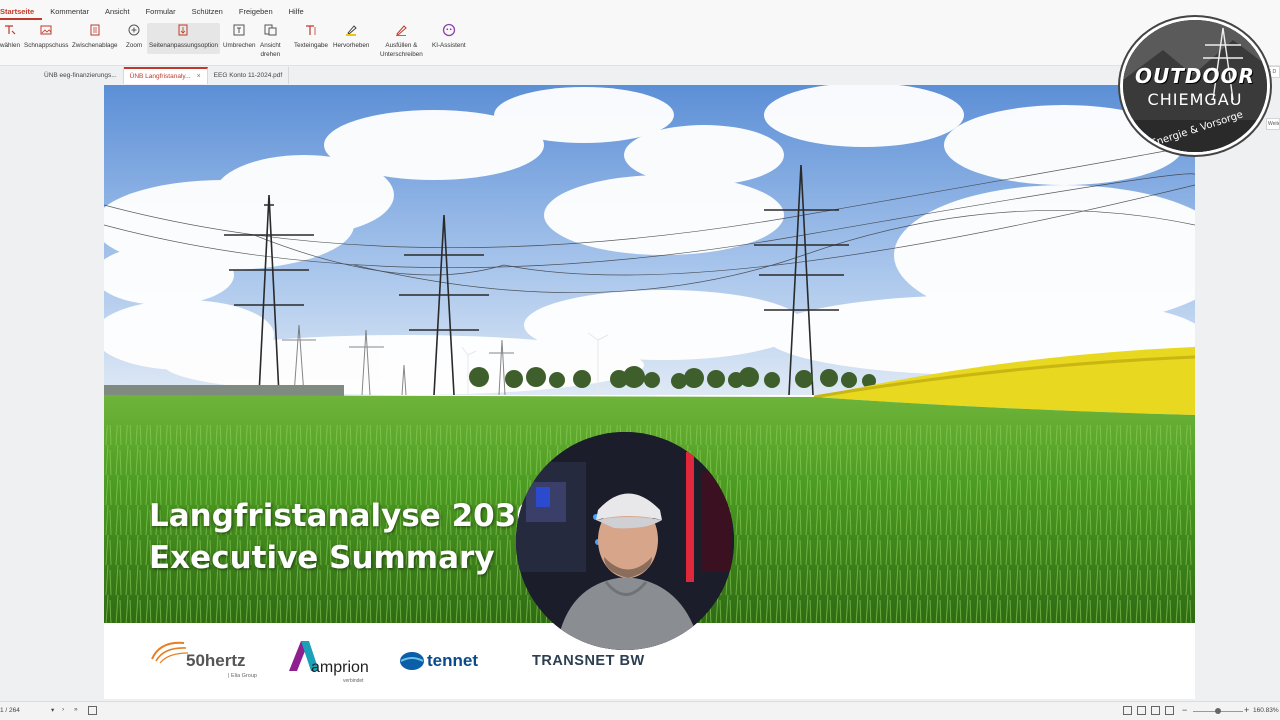  What do you see at coordinates (1238, 384) in the screenshot?
I see `right-side-panel: F D Weite` at bounding box center [1238, 384].